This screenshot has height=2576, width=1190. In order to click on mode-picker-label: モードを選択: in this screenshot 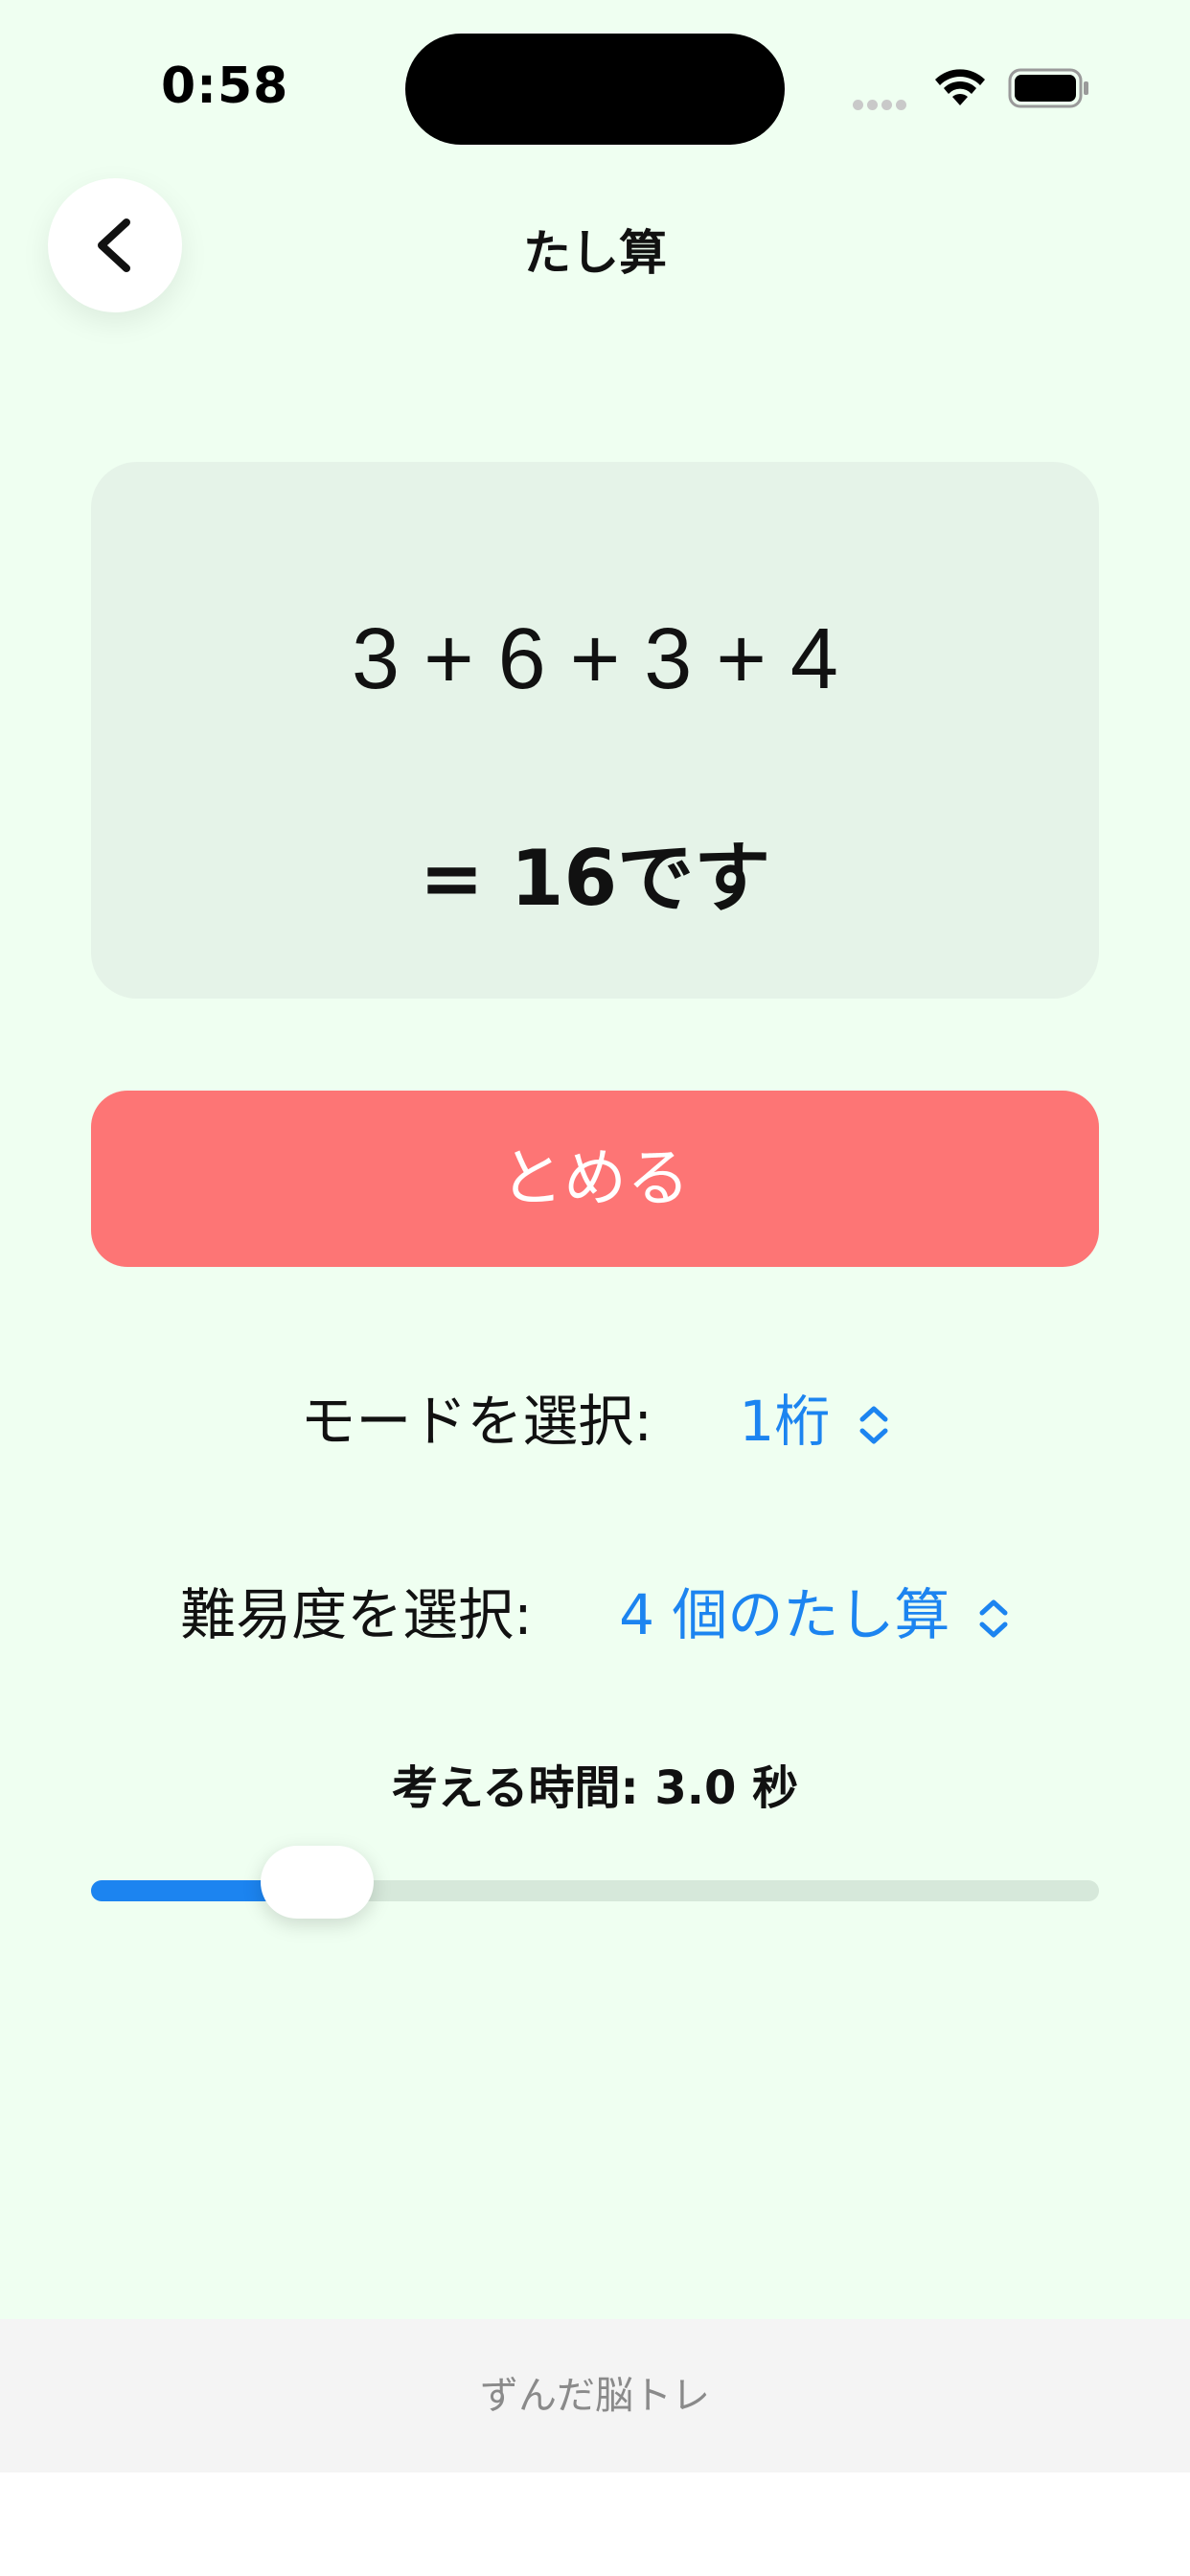, I will do `click(476, 1421)`.